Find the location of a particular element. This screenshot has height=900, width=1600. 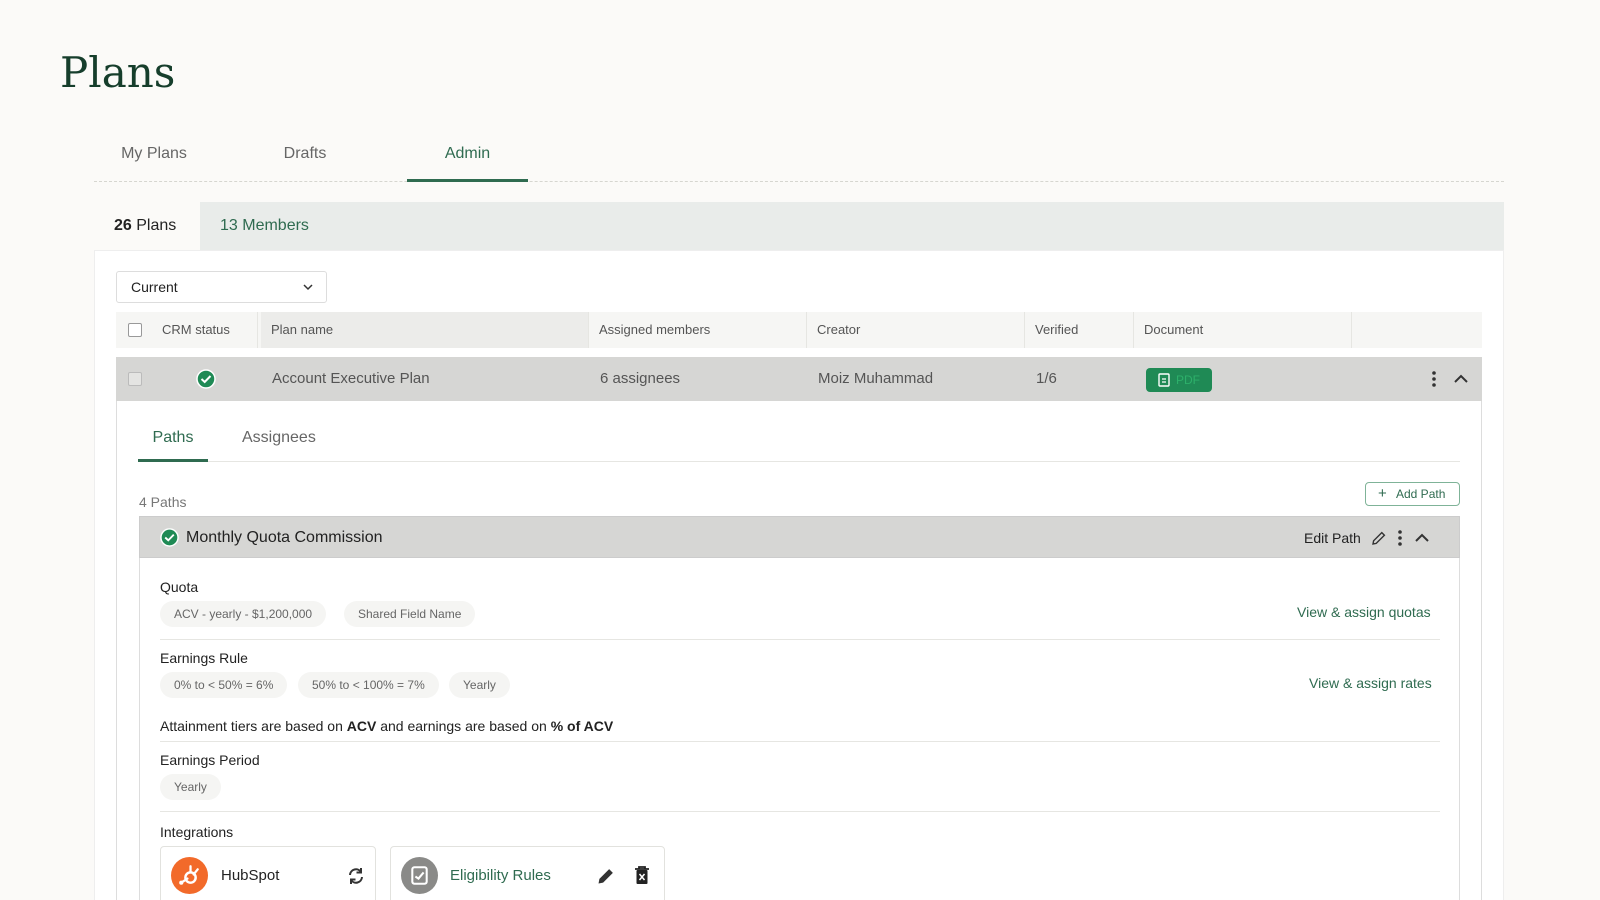

sync-icon is located at coordinates (356, 876).